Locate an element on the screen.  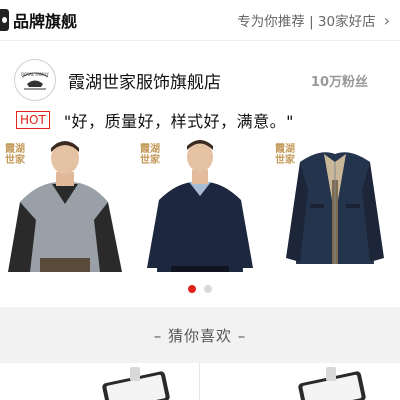
royal-family-logo-icon: ROYAL FAMILY is located at coordinates (35, 81).